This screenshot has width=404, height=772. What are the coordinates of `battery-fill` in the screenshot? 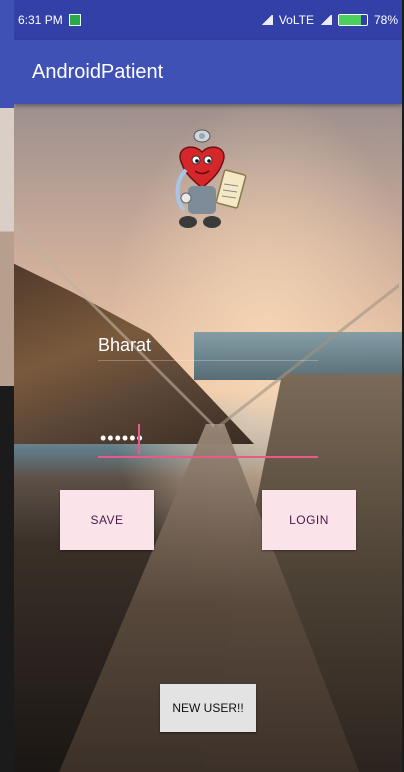 It's located at (349, 20).